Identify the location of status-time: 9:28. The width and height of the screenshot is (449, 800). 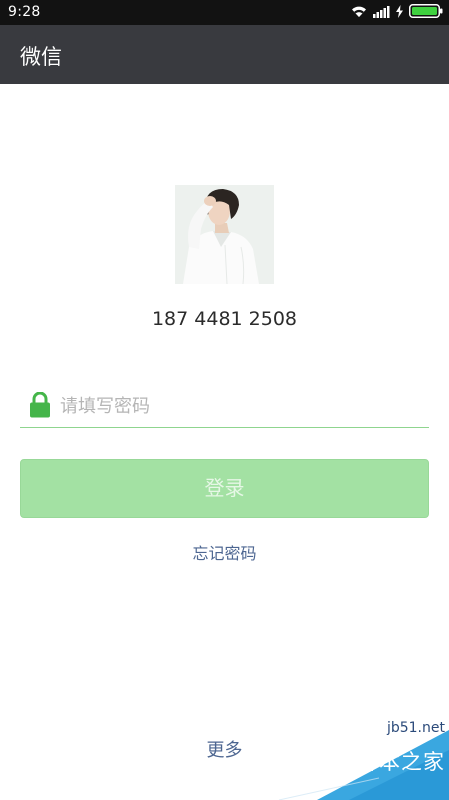
(24, 12).